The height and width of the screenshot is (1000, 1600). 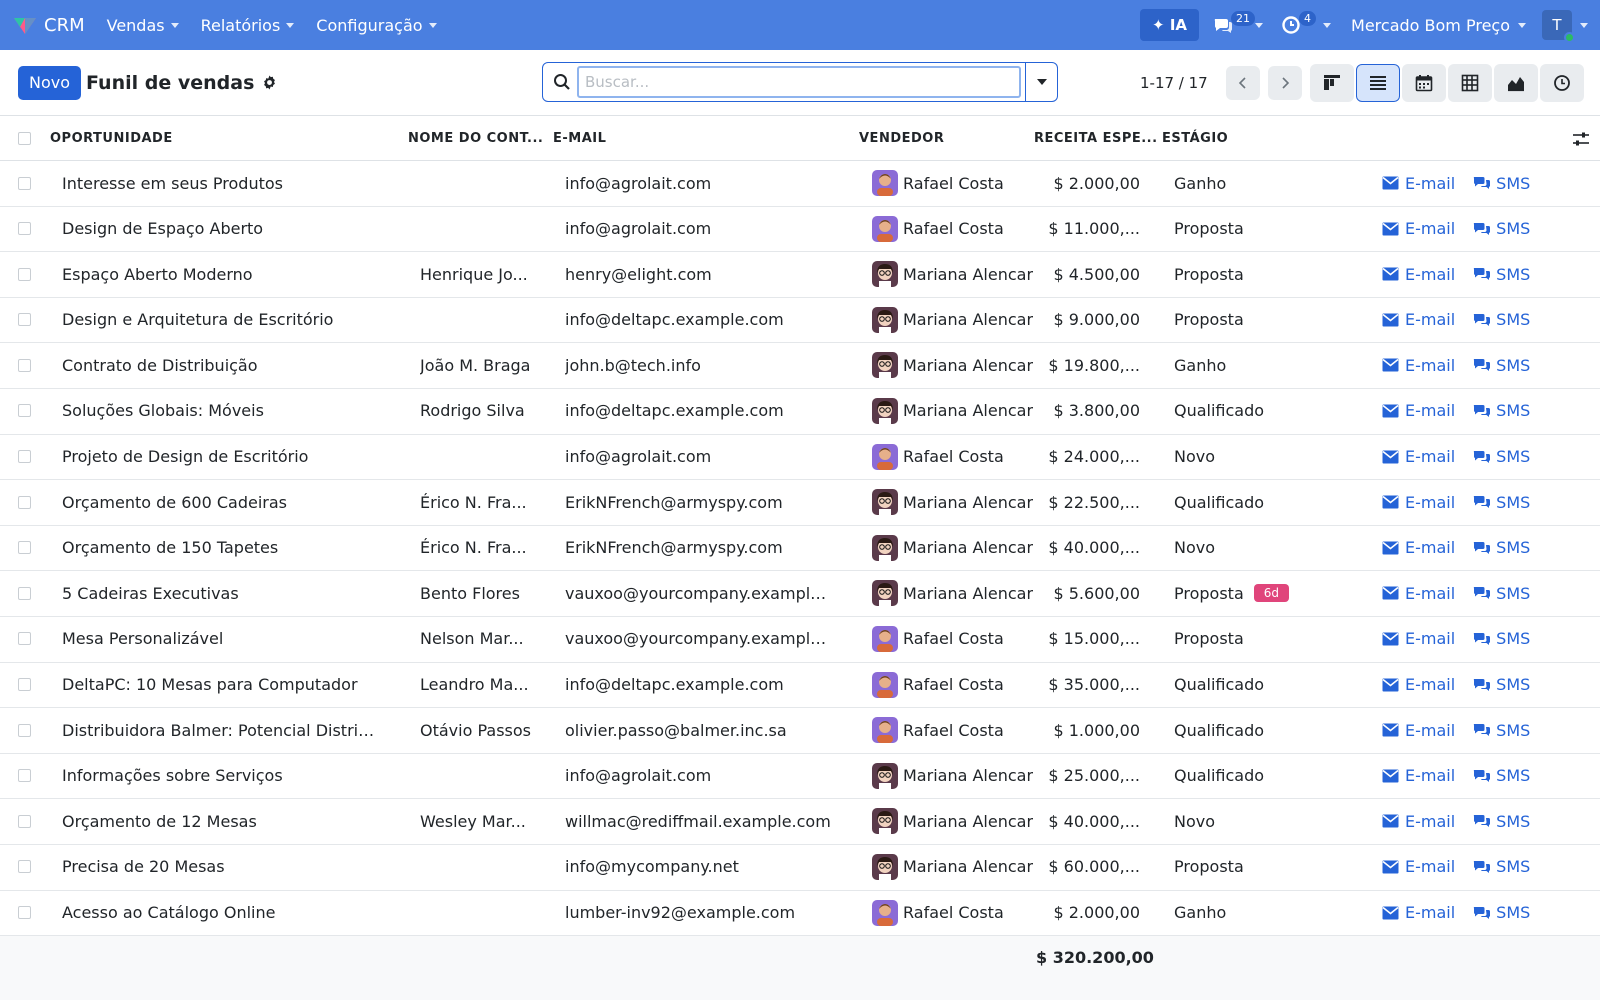 I want to click on email-cell: willmac@rediffmail.example.com, so click(x=700, y=821).